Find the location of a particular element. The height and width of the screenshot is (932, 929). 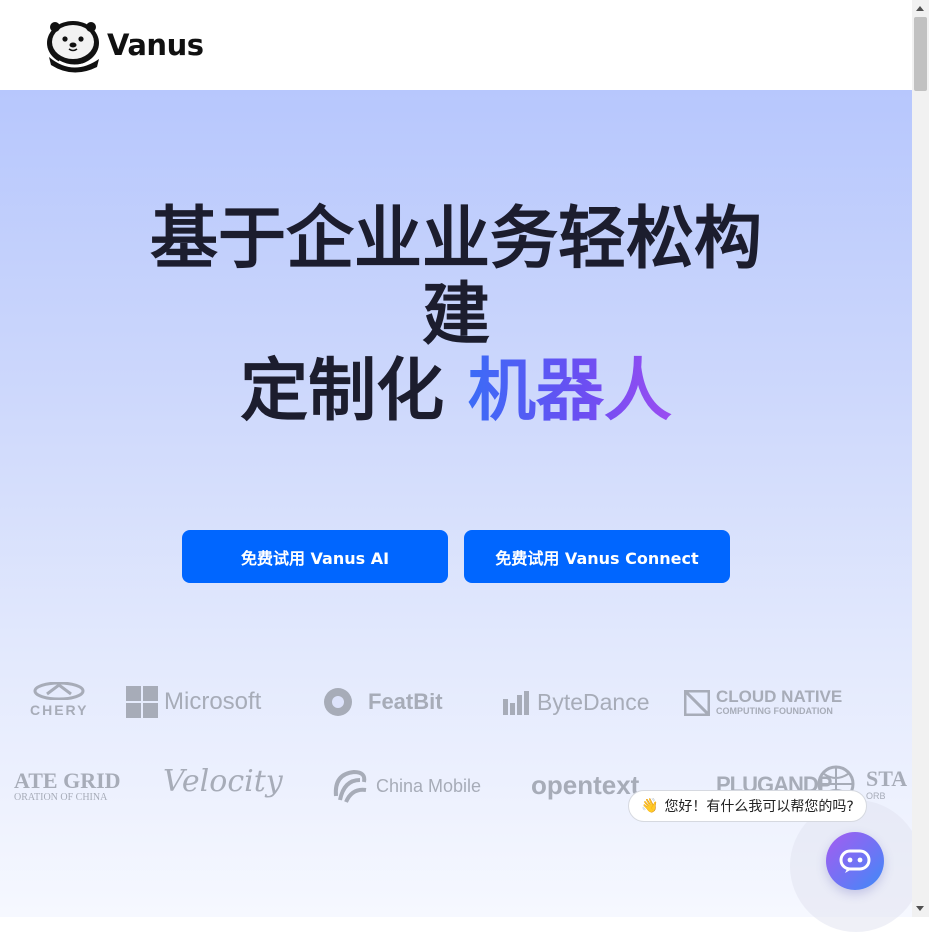

opentext-wordmark: opentext is located at coordinates (585, 785).